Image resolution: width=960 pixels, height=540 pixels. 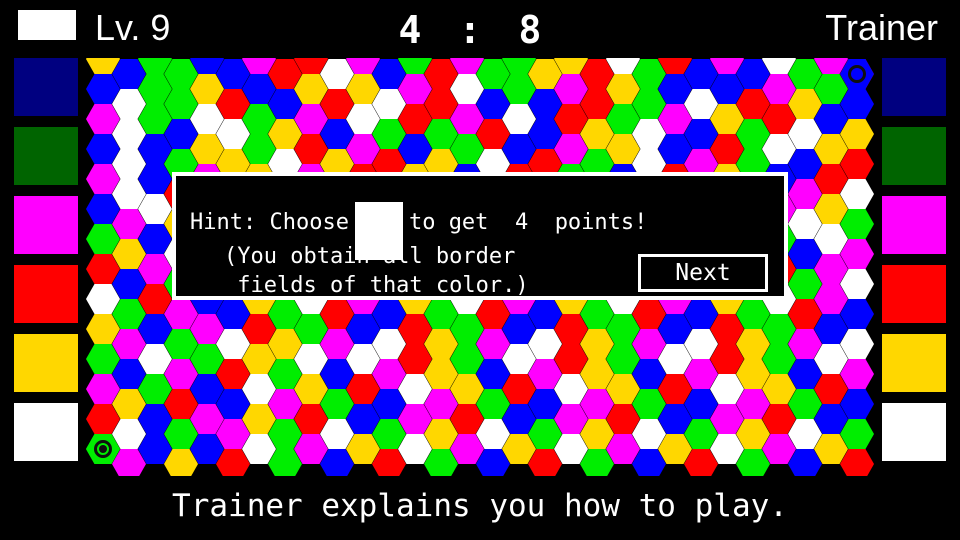 I want to click on current-color-swatch, so click(x=47, y=25).